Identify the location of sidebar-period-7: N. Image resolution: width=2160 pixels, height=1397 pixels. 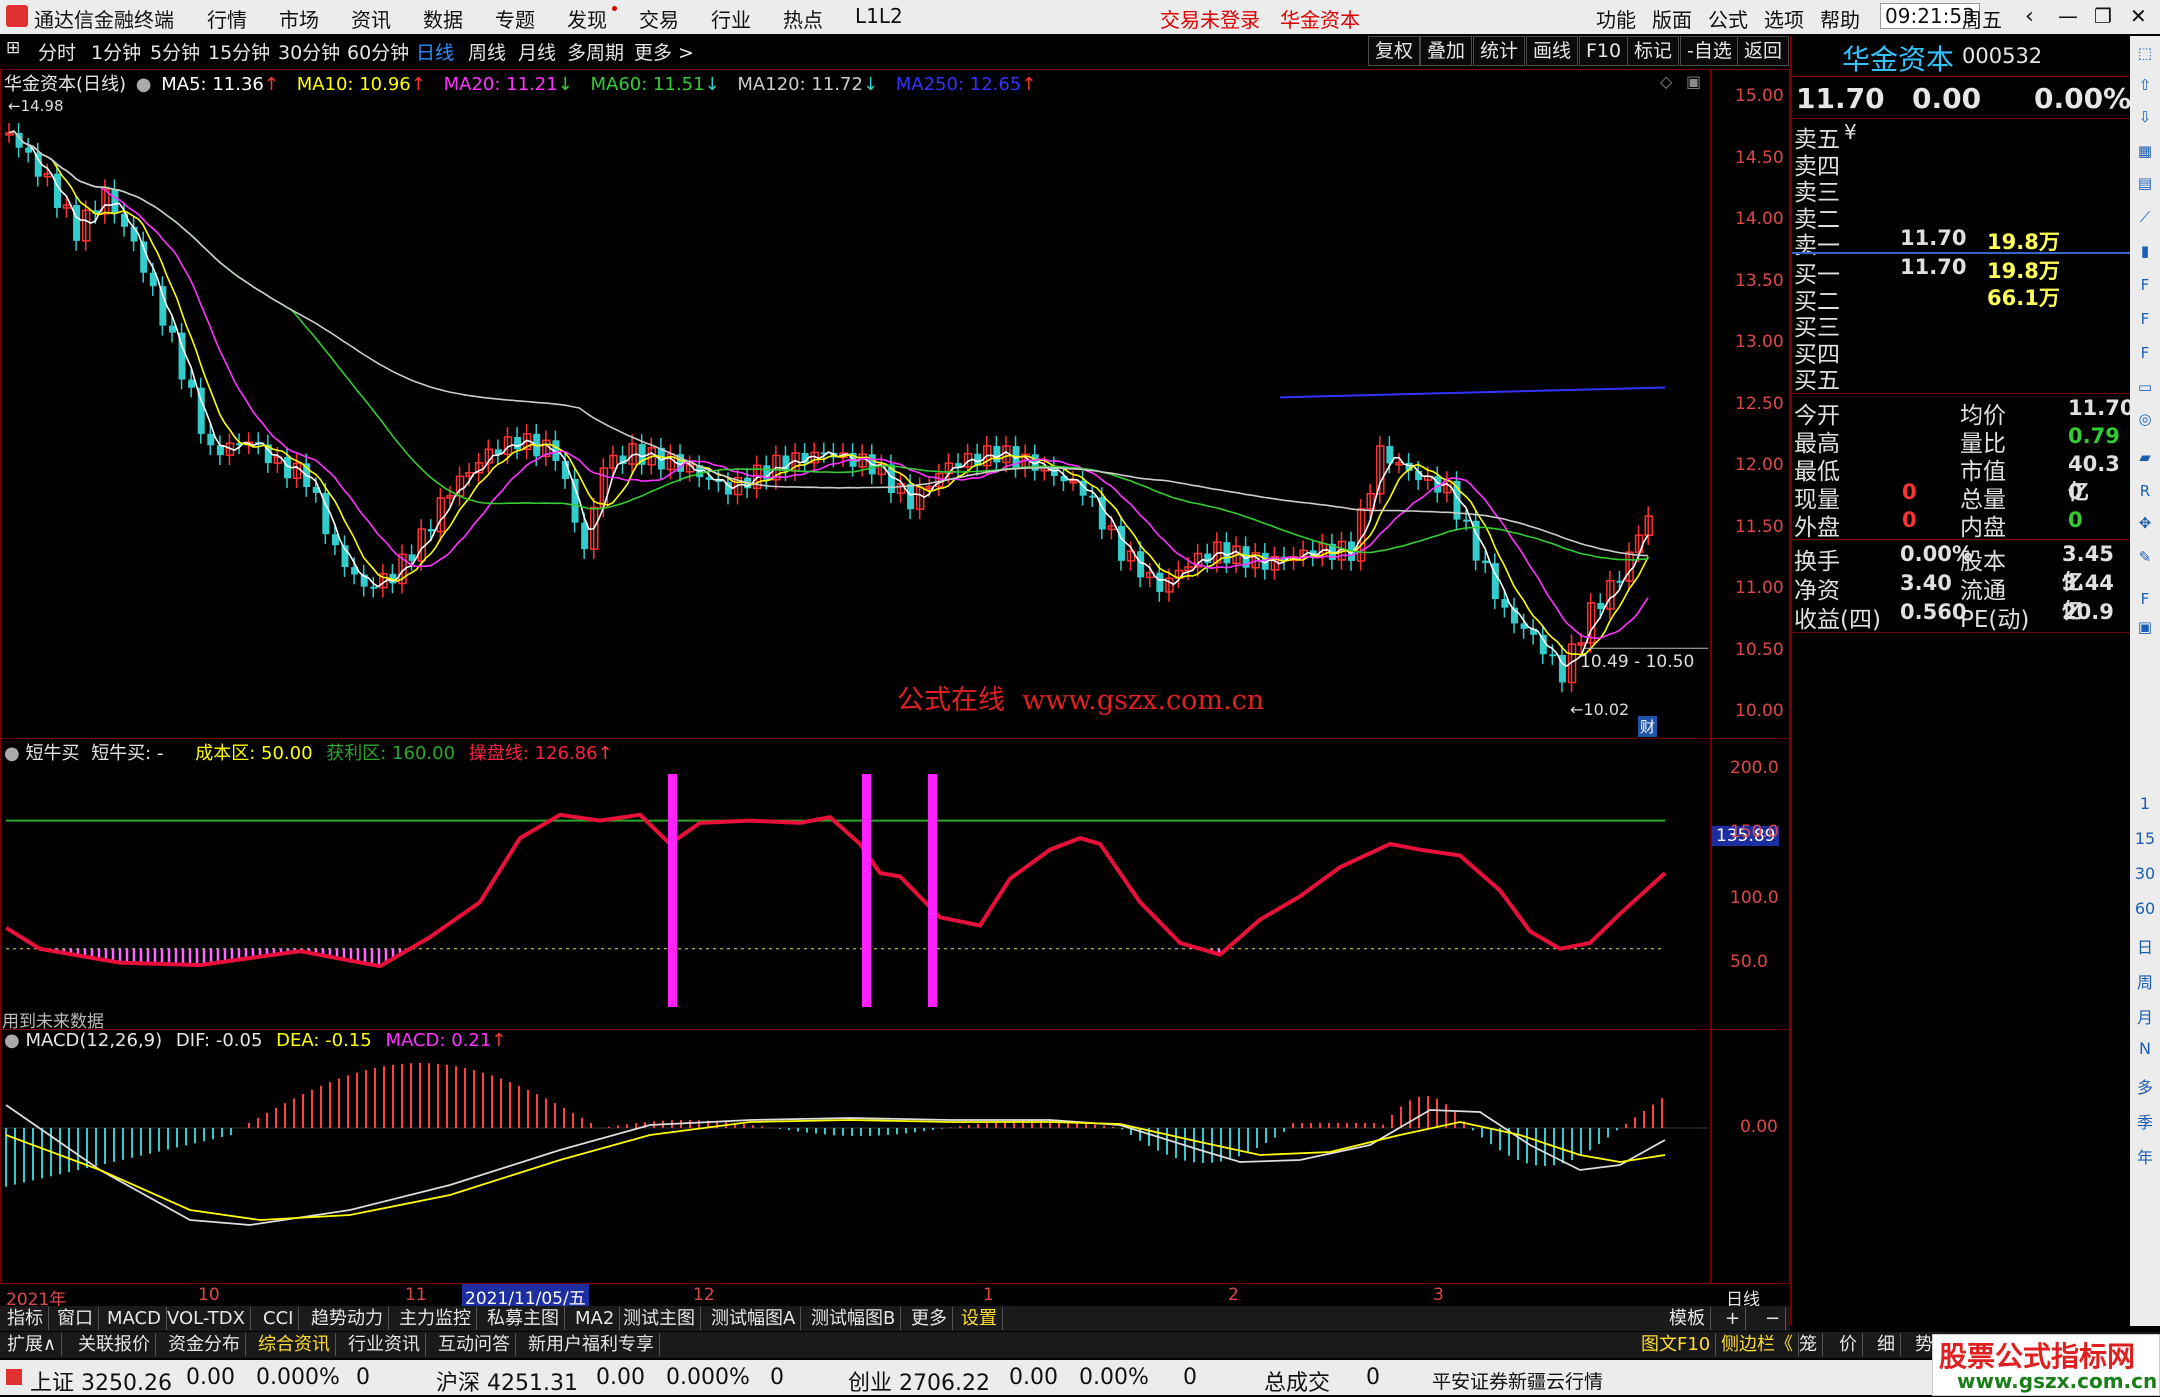
(2145, 1048).